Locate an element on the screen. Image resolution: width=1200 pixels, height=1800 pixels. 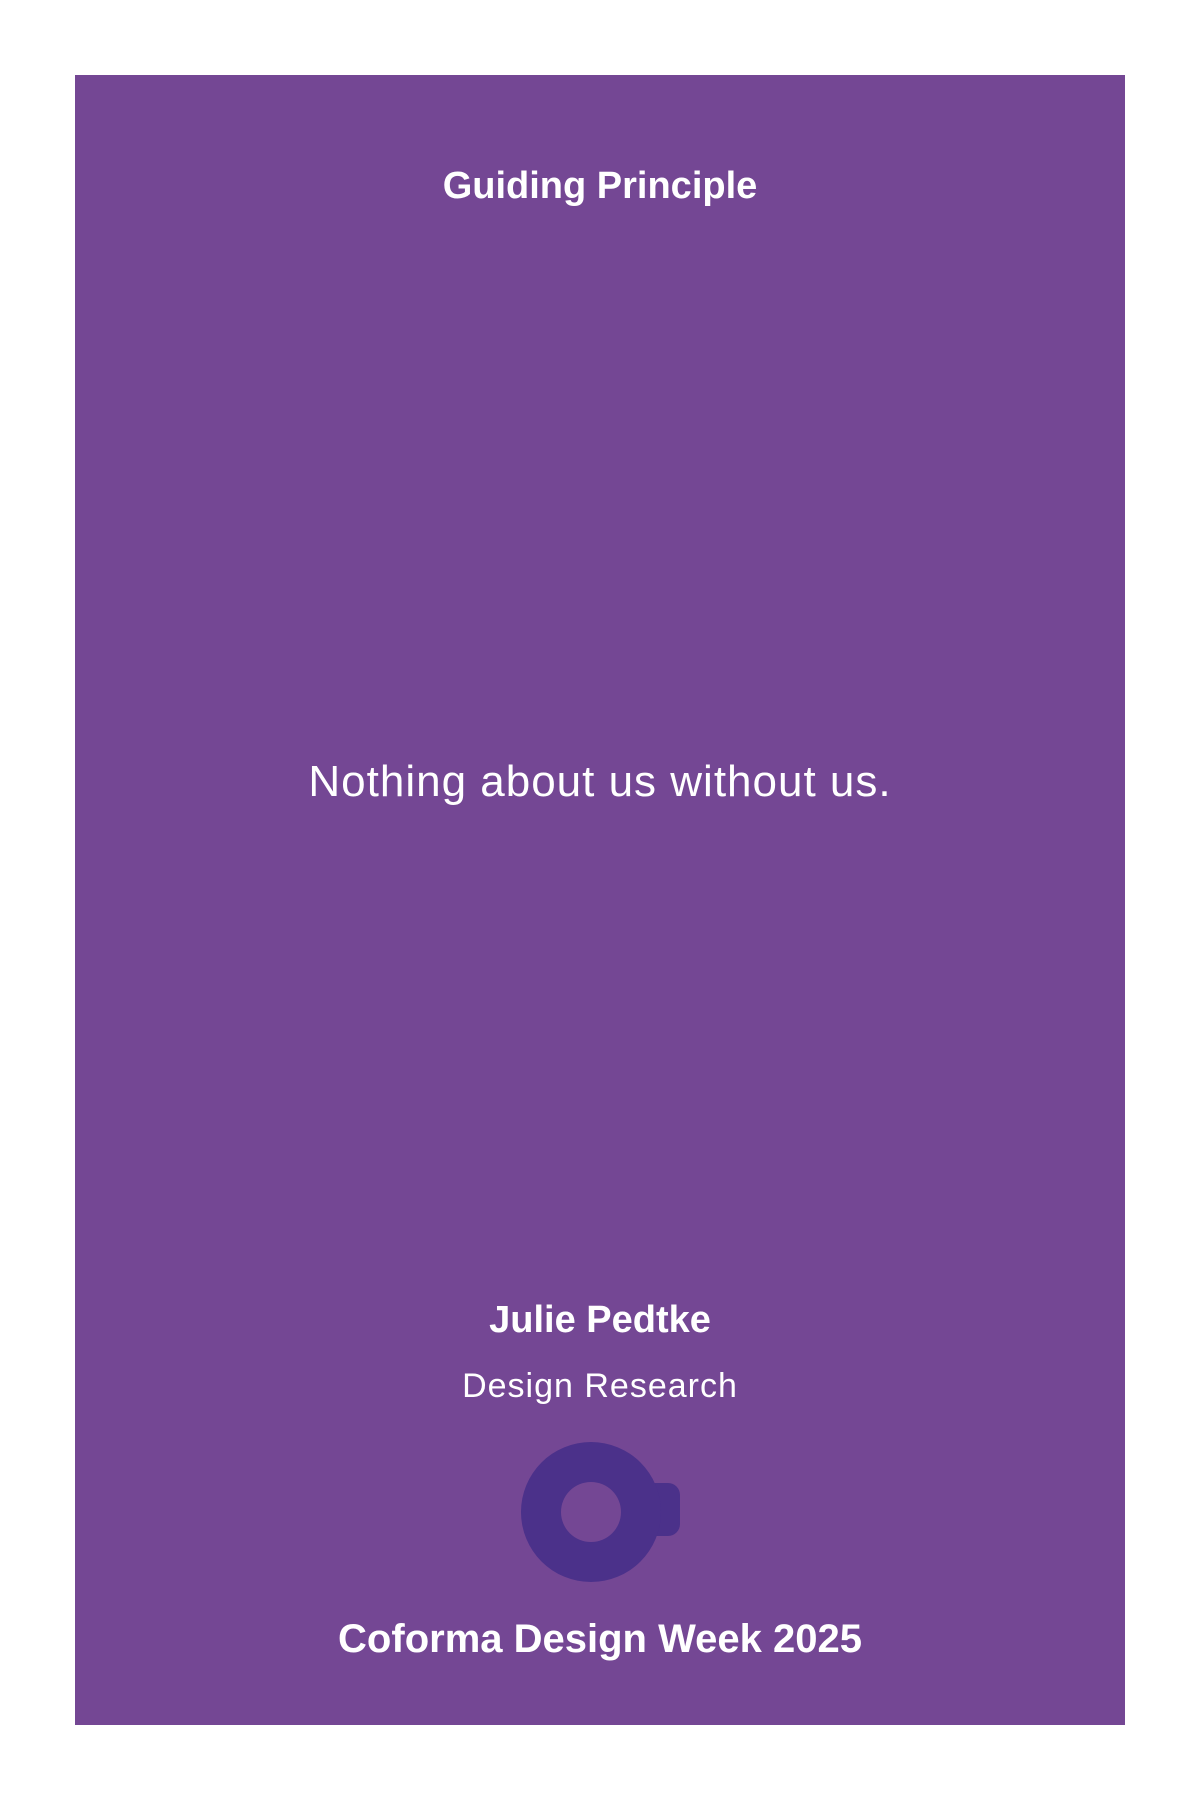
mug-icon is located at coordinates (600, 1512).